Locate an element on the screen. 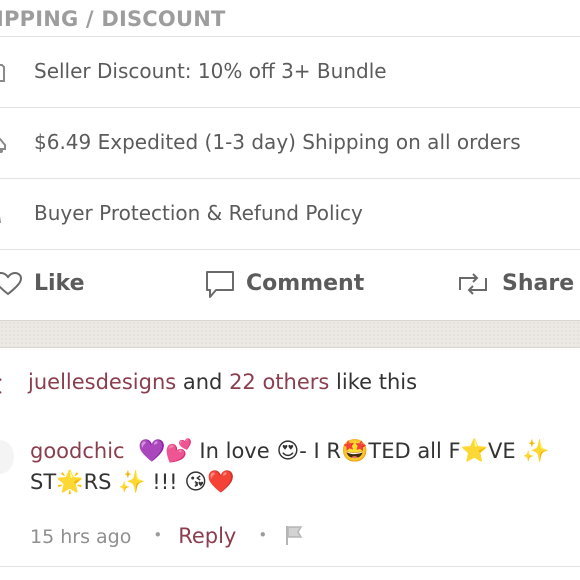 The image size is (580, 580). glowing-star-emoji: 🌟 is located at coordinates (70, 482).